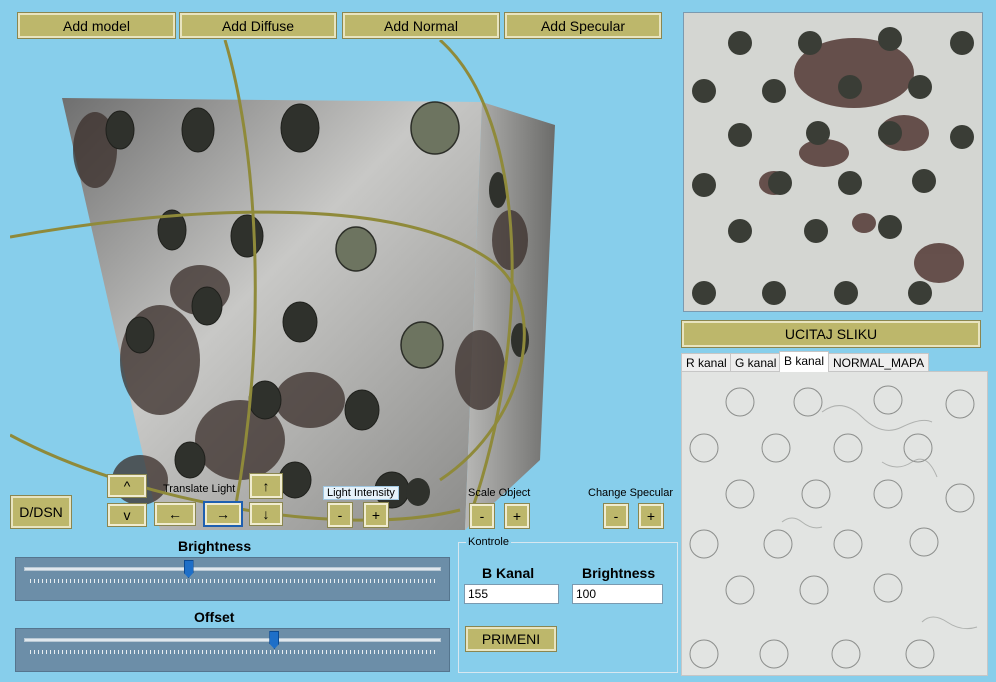 Image resolution: width=996 pixels, height=682 pixels. I want to click on kontrole-brightness-label: Brightness, so click(619, 573).